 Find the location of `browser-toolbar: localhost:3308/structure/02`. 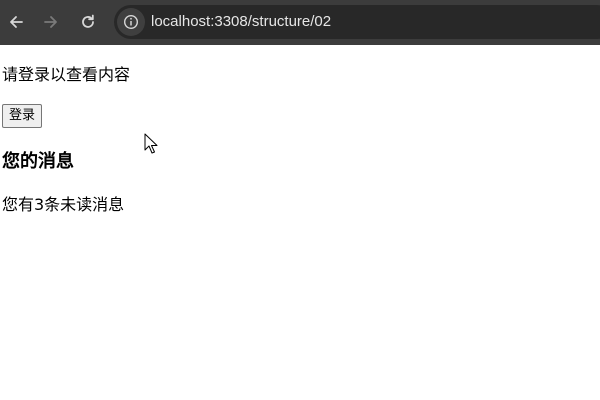

browser-toolbar: localhost:3308/structure/02 is located at coordinates (300, 22).